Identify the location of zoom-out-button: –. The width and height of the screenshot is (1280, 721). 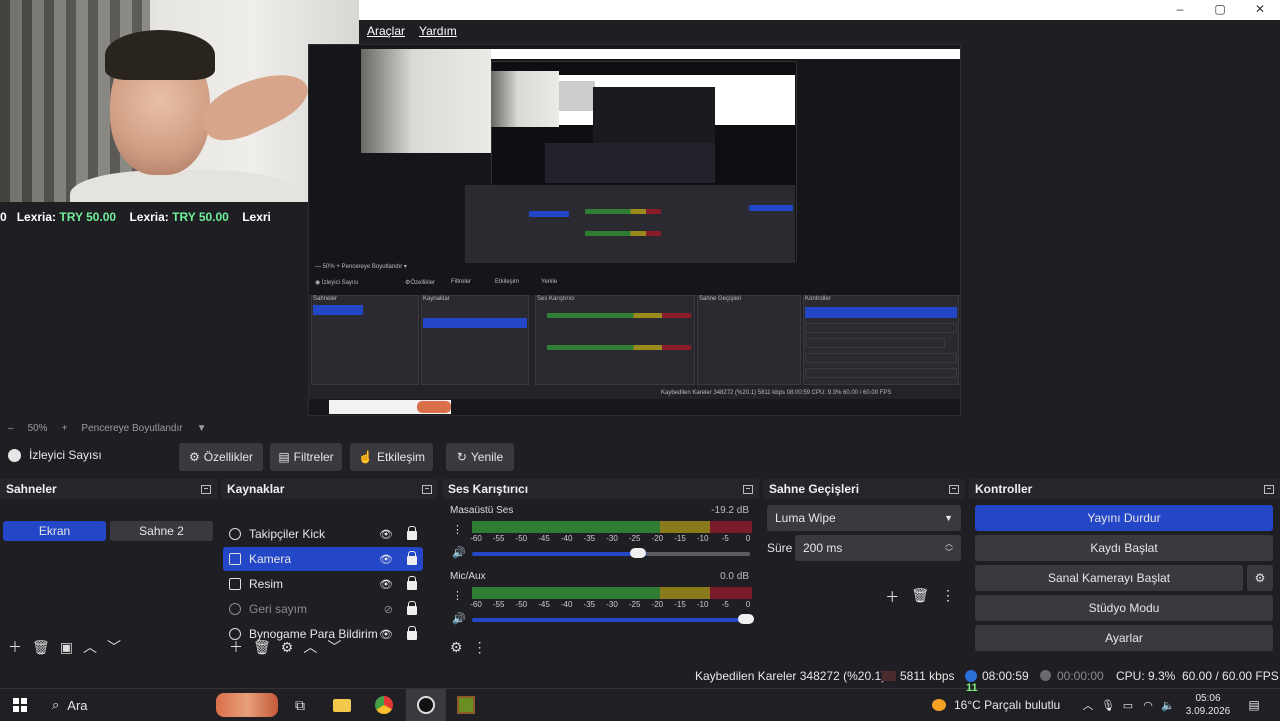
(11, 428).